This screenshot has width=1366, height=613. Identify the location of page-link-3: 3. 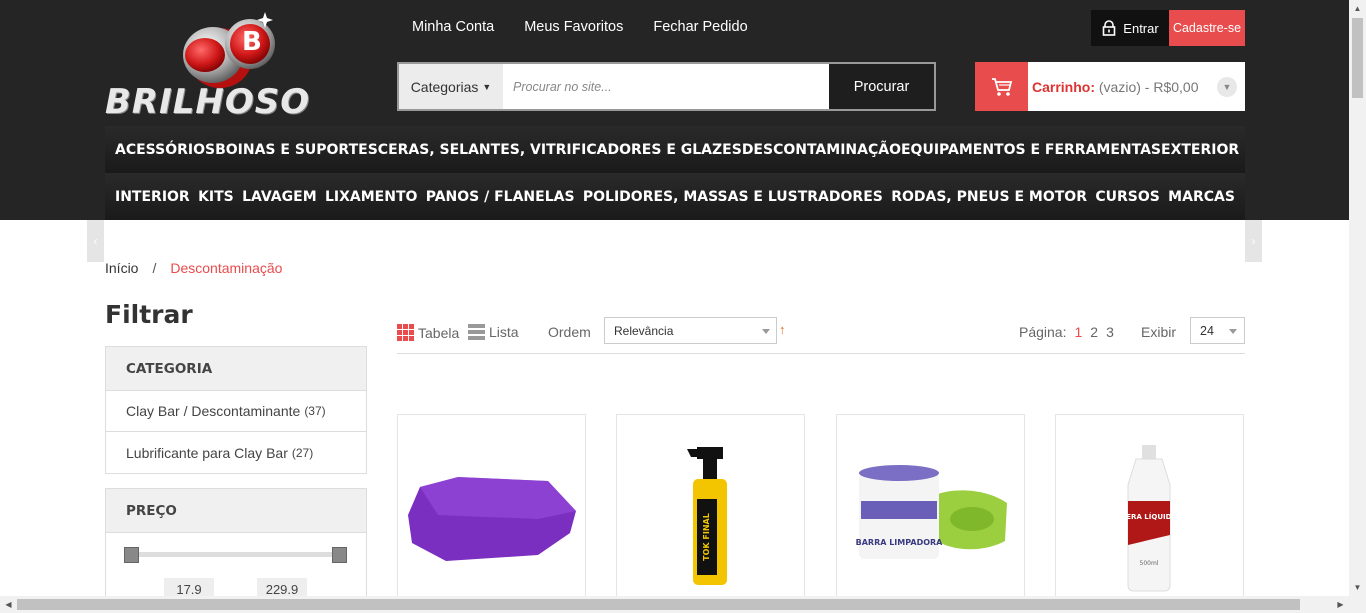
(1110, 332).